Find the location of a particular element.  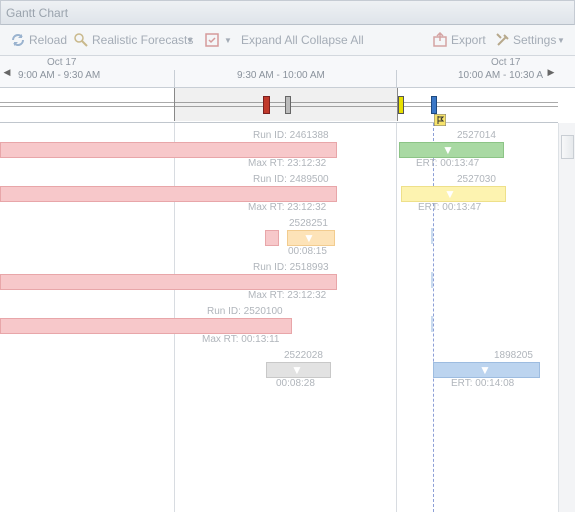

job-runtime-label: 00:08:28 is located at coordinates (295, 383).